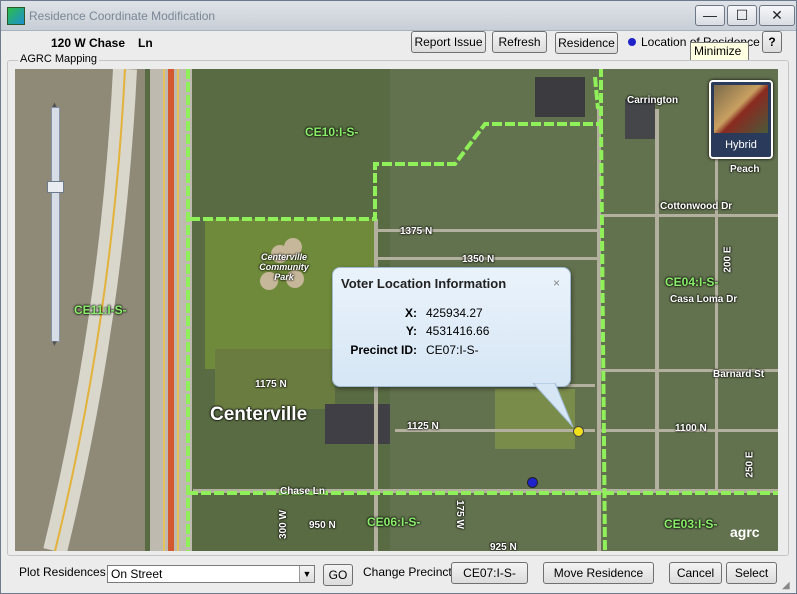 The image size is (797, 594). What do you see at coordinates (692, 282) in the screenshot?
I see `precinct-label-ce04: CE04:I-S-` at bounding box center [692, 282].